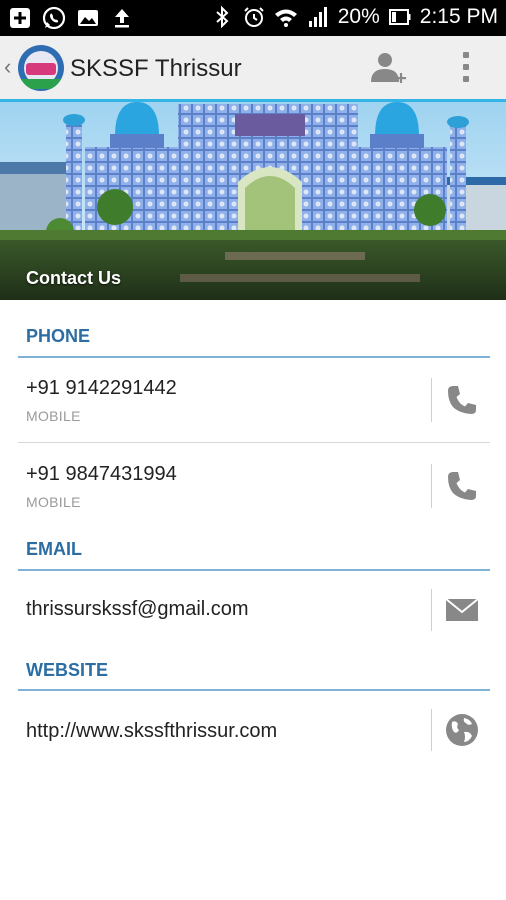 The width and height of the screenshot is (506, 900). What do you see at coordinates (458, 16) in the screenshot?
I see `clock: 2:15 PM` at bounding box center [458, 16].